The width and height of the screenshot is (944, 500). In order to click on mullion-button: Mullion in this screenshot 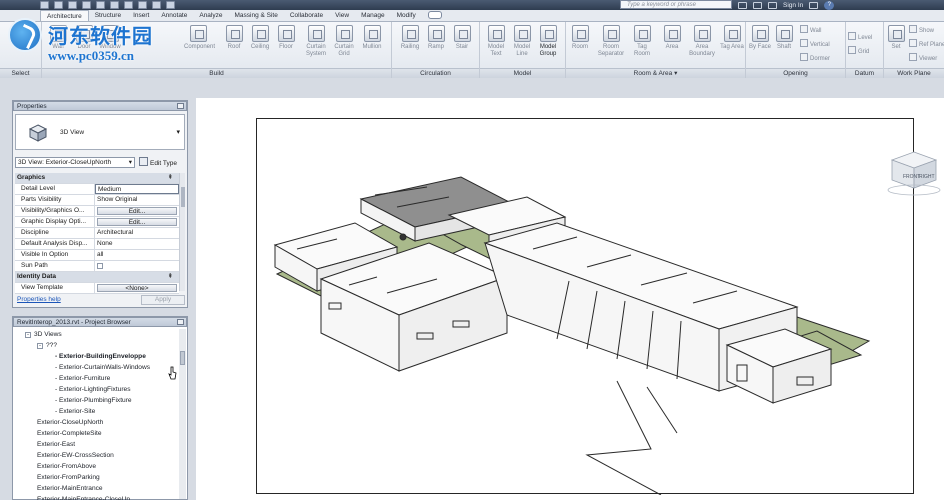, I will do `click(372, 38)`.